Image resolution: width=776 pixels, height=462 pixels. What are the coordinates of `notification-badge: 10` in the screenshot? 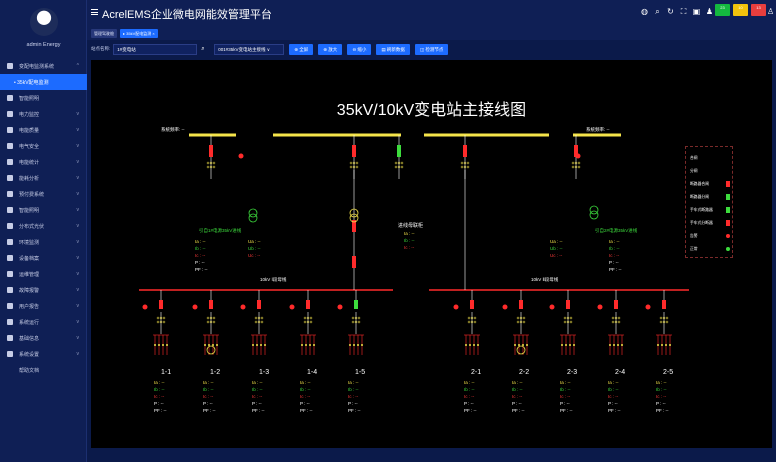 It's located at (740, 10).